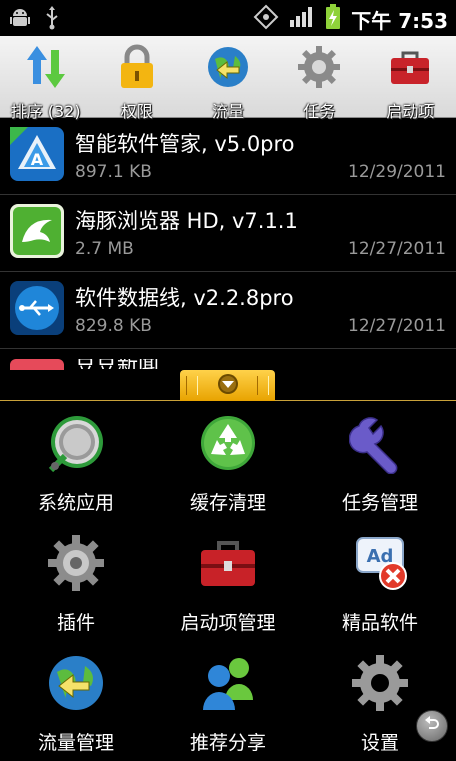 This screenshot has height=761, width=456. Describe the element at coordinates (319, 69) in the screenshot. I see `gear-icon` at that location.